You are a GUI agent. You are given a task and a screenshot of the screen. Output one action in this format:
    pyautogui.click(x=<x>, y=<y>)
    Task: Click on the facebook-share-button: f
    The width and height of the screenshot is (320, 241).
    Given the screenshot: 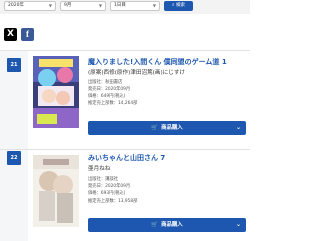 What is the action you would take?
    pyautogui.click(x=27, y=34)
    